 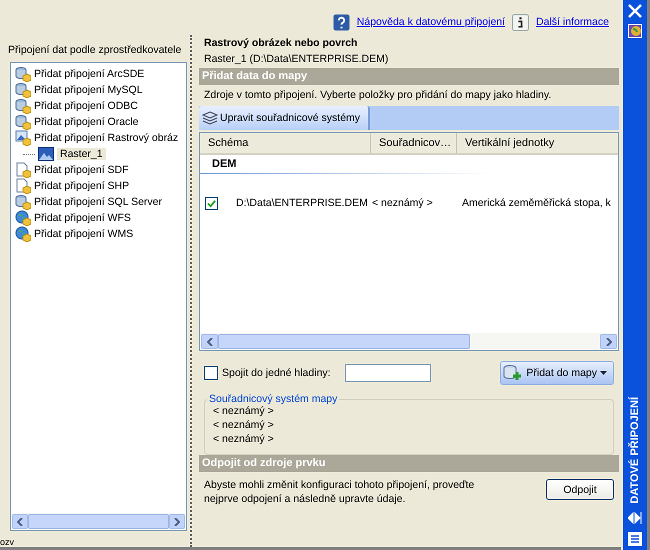 What do you see at coordinates (557, 373) in the screenshot?
I see `add-to-map-button: Přidat do mapy` at bounding box center [557, 373].